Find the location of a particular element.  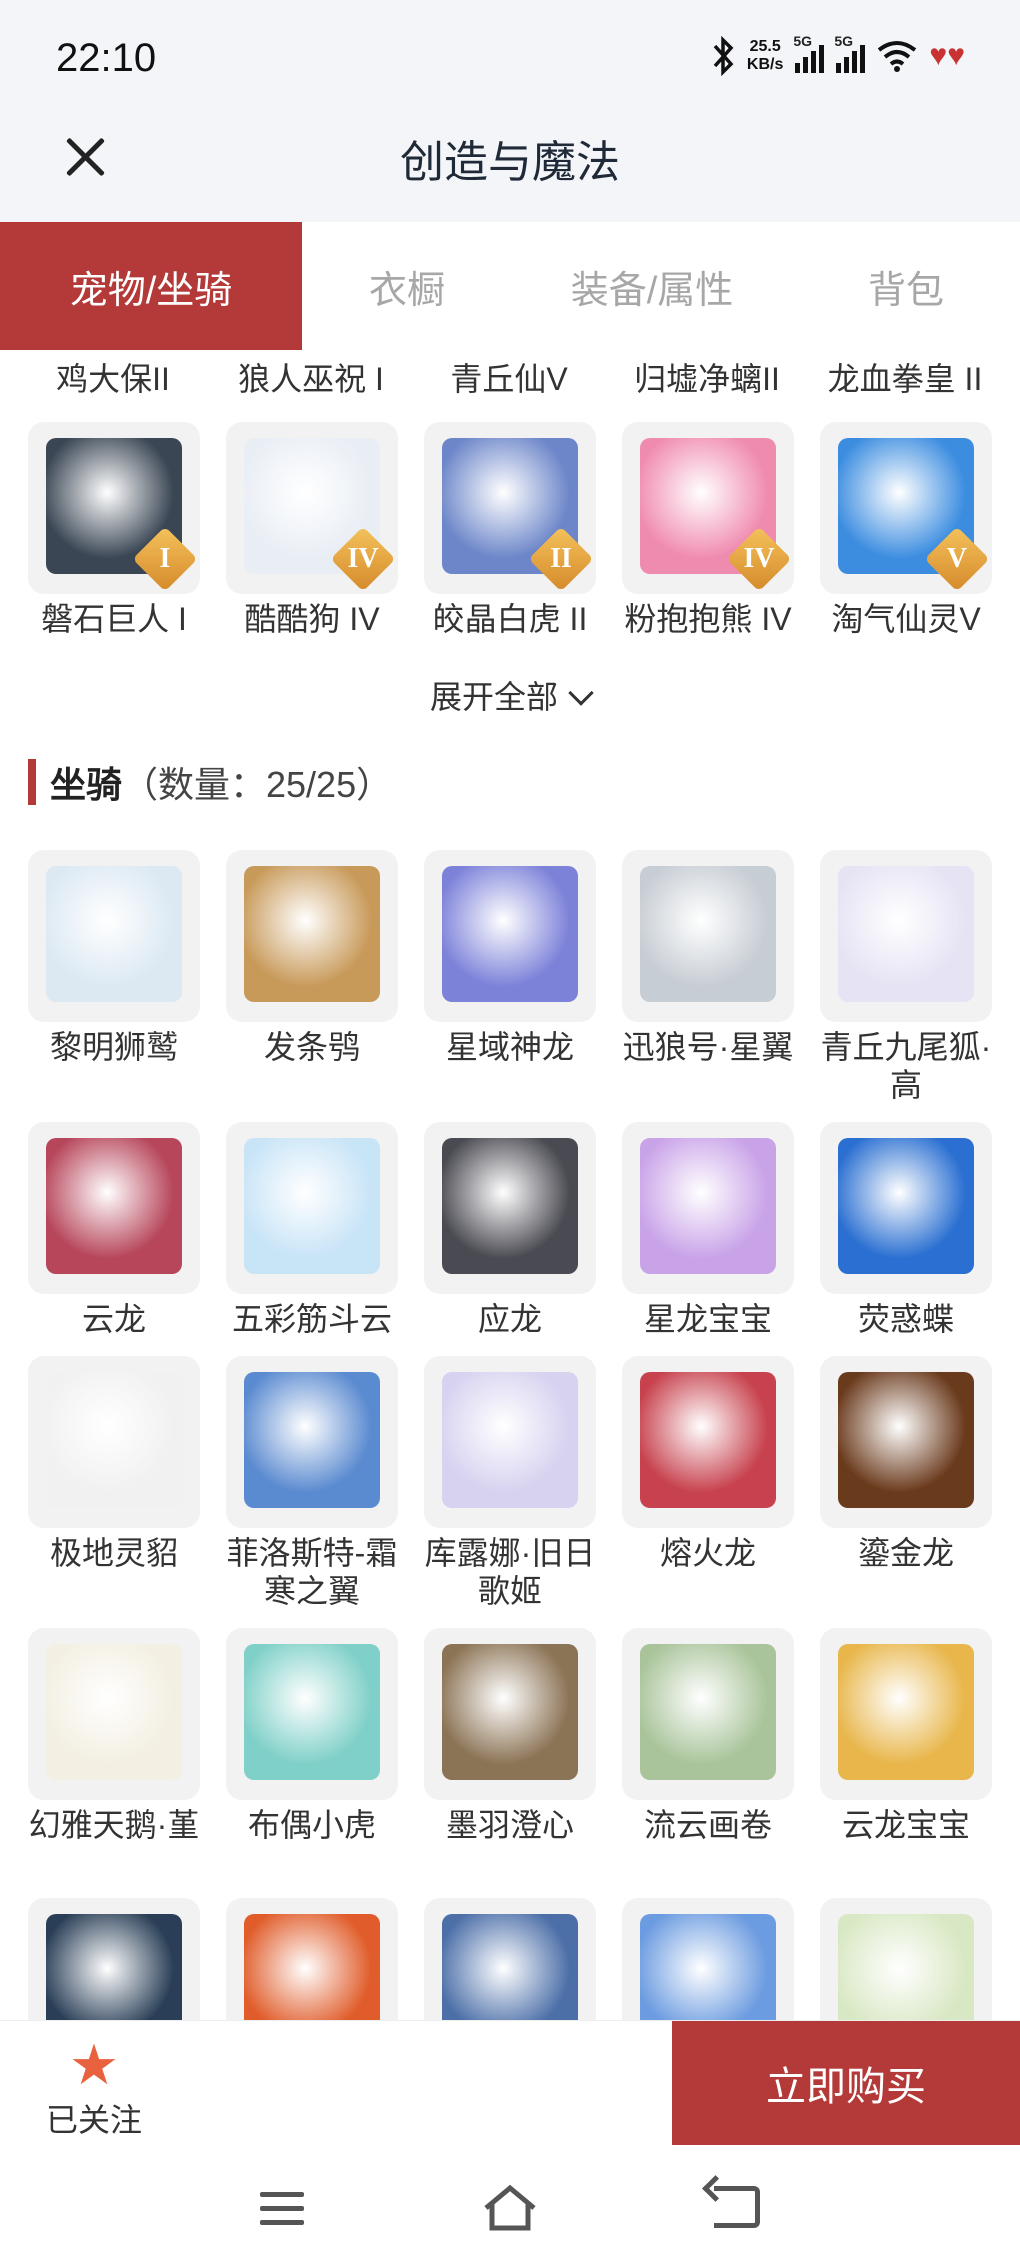

rank-badge: IV is located at coordinates (759, 559).